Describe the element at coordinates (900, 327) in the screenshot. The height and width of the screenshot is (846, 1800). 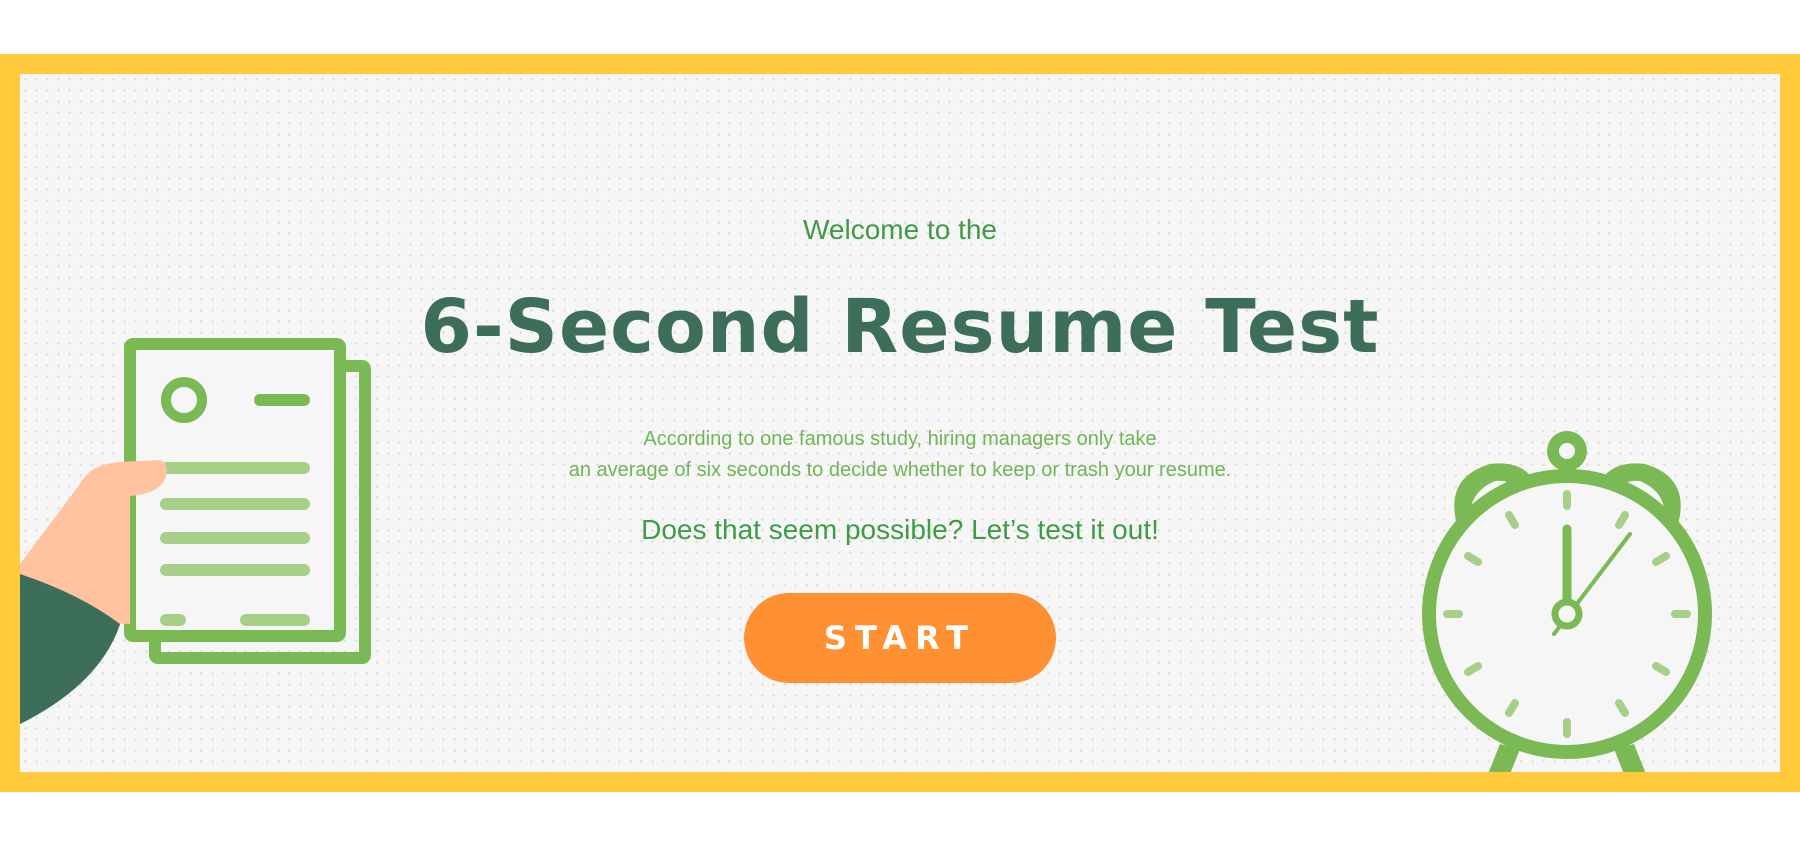
I see `page-title: 6-Second Resume Test` at that location.